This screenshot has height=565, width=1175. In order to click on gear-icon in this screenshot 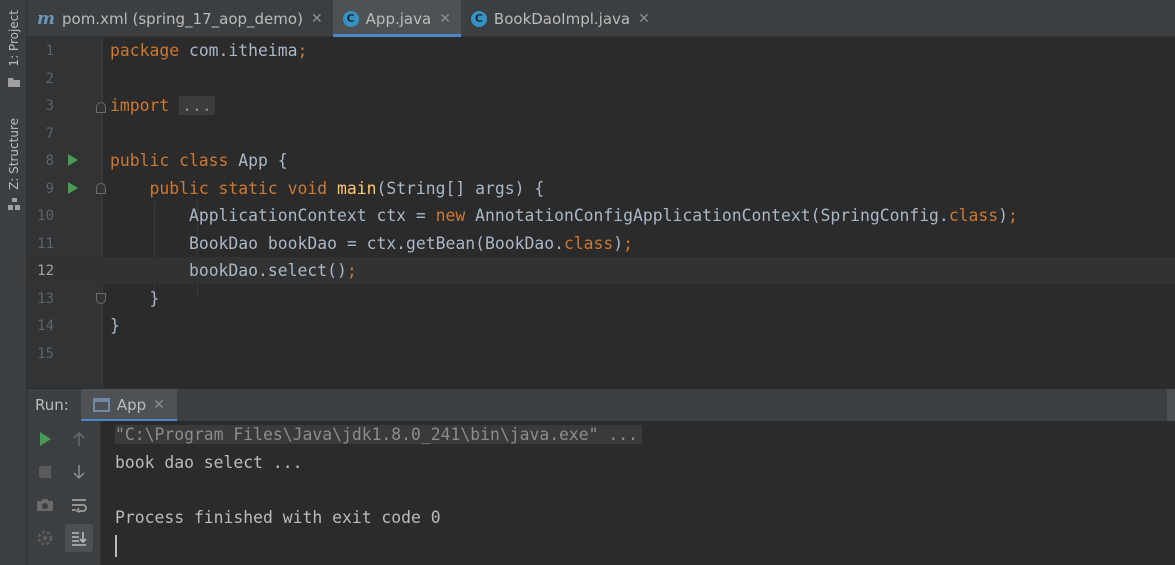, I will do `click(45, 538)`.